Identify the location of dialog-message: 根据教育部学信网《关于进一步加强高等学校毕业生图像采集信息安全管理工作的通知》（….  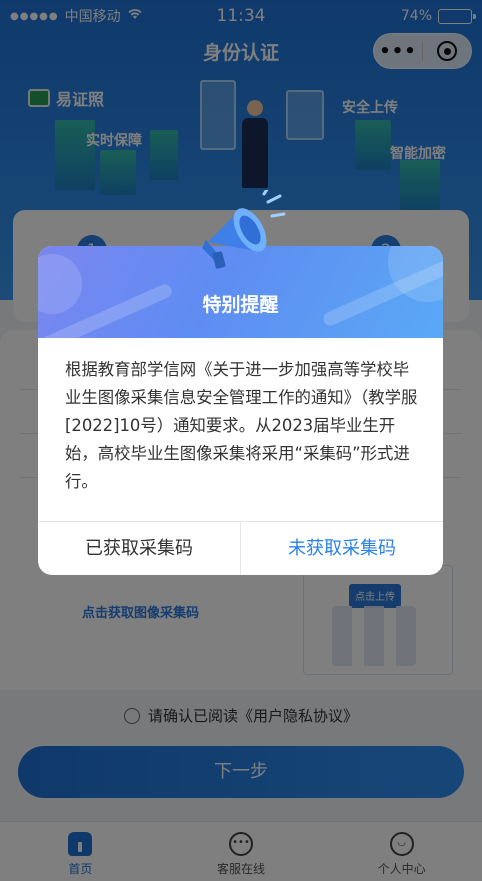
(241, 425).